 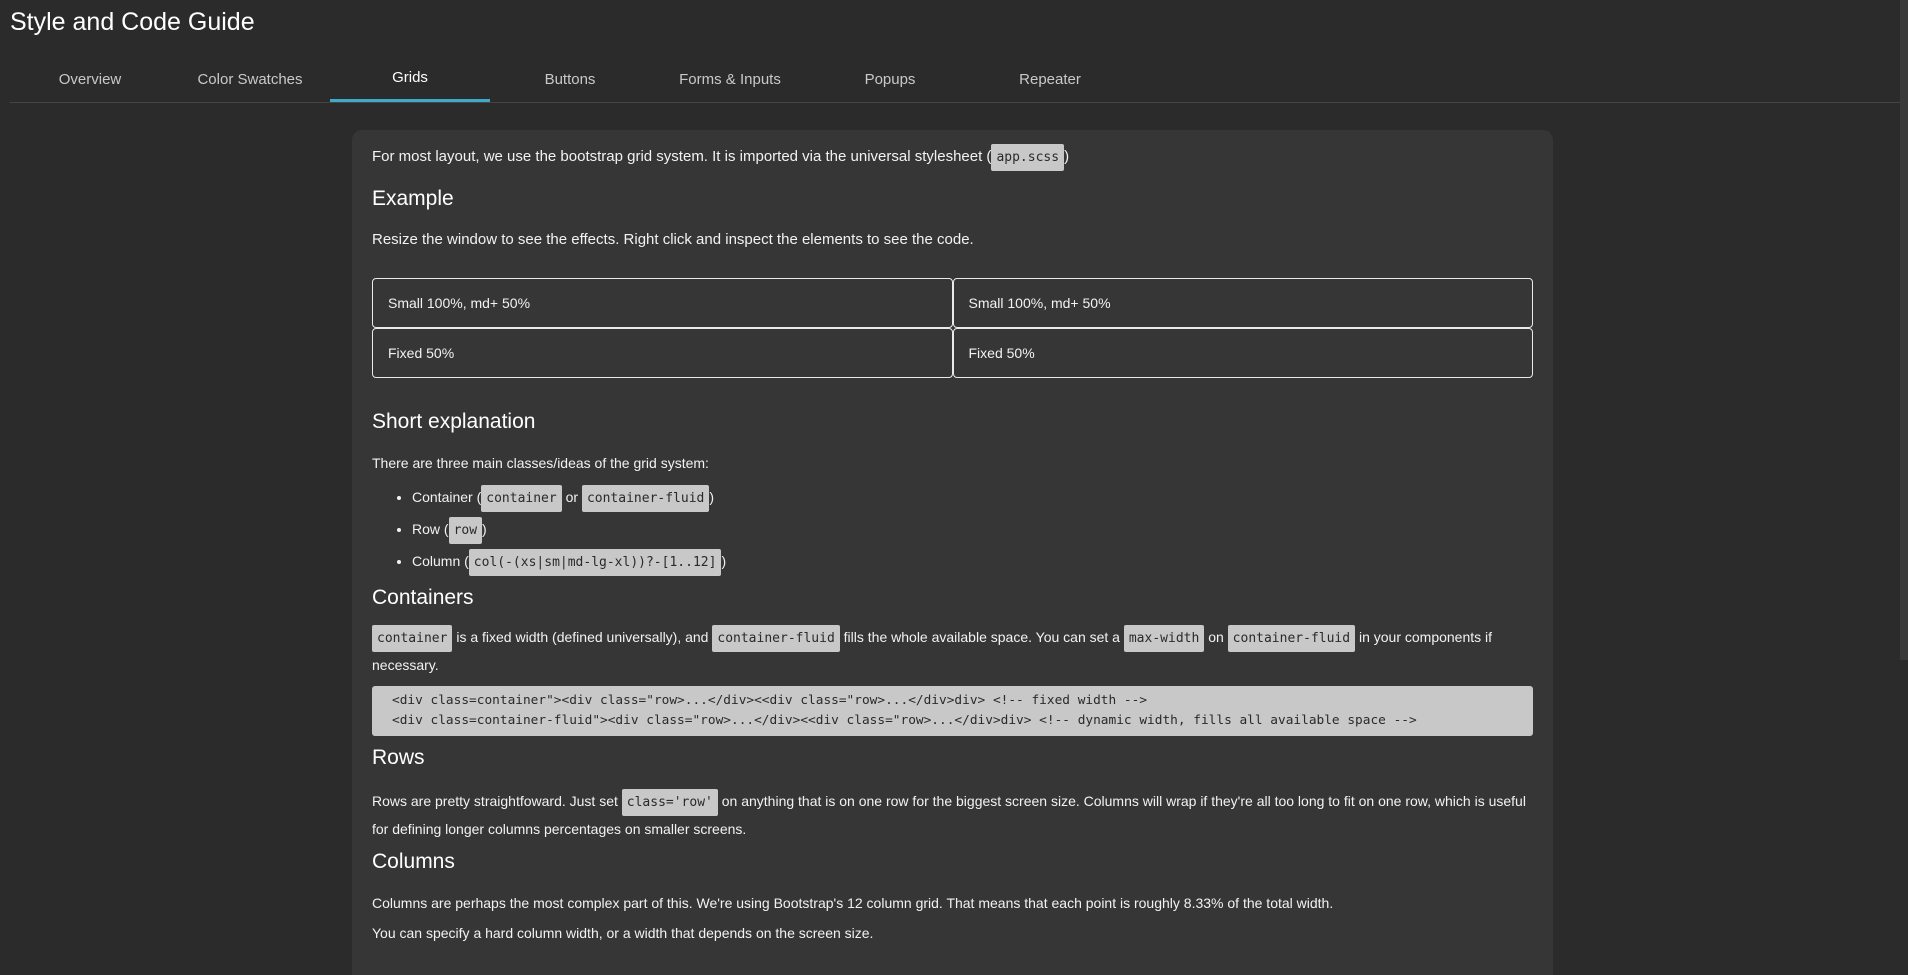 I want to click on tab-repeater: Repeater, so click(x=1050, y=79).